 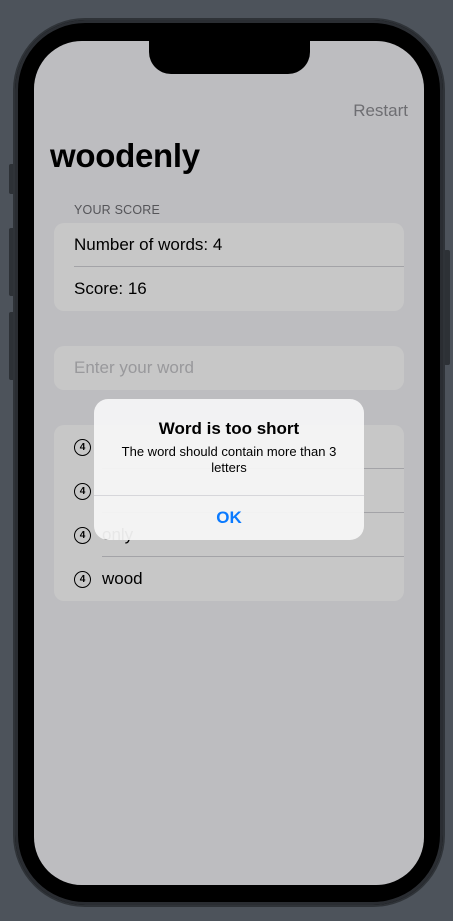 What do you see at coordinates (229, 428) in the screenshot?
I see `alert-title: Word is too short` at bounding box center [229, 428].